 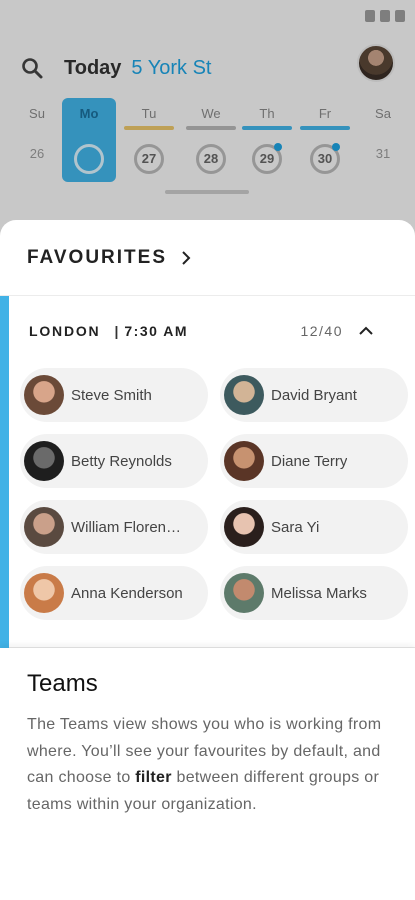 What do you see at coordinates (309, 461) in the screenshot?
I see `person-name: Diane Terry` at bounding box center [309, 461].